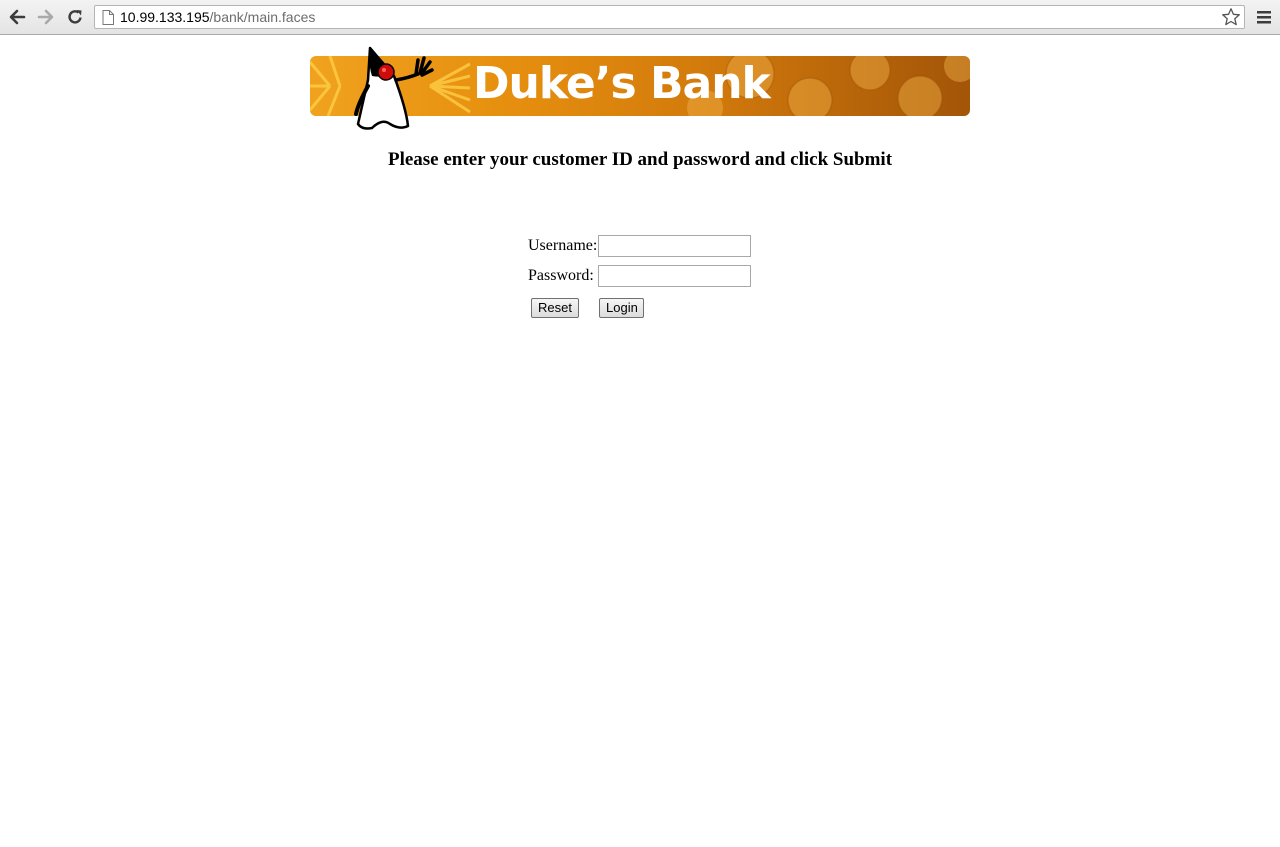 The image size is (1280, 847). Describe the element at coordinates (669, 17) in the screenshot. I see `address-bar: 10.99.133.195/bank/main.faces` at that location.